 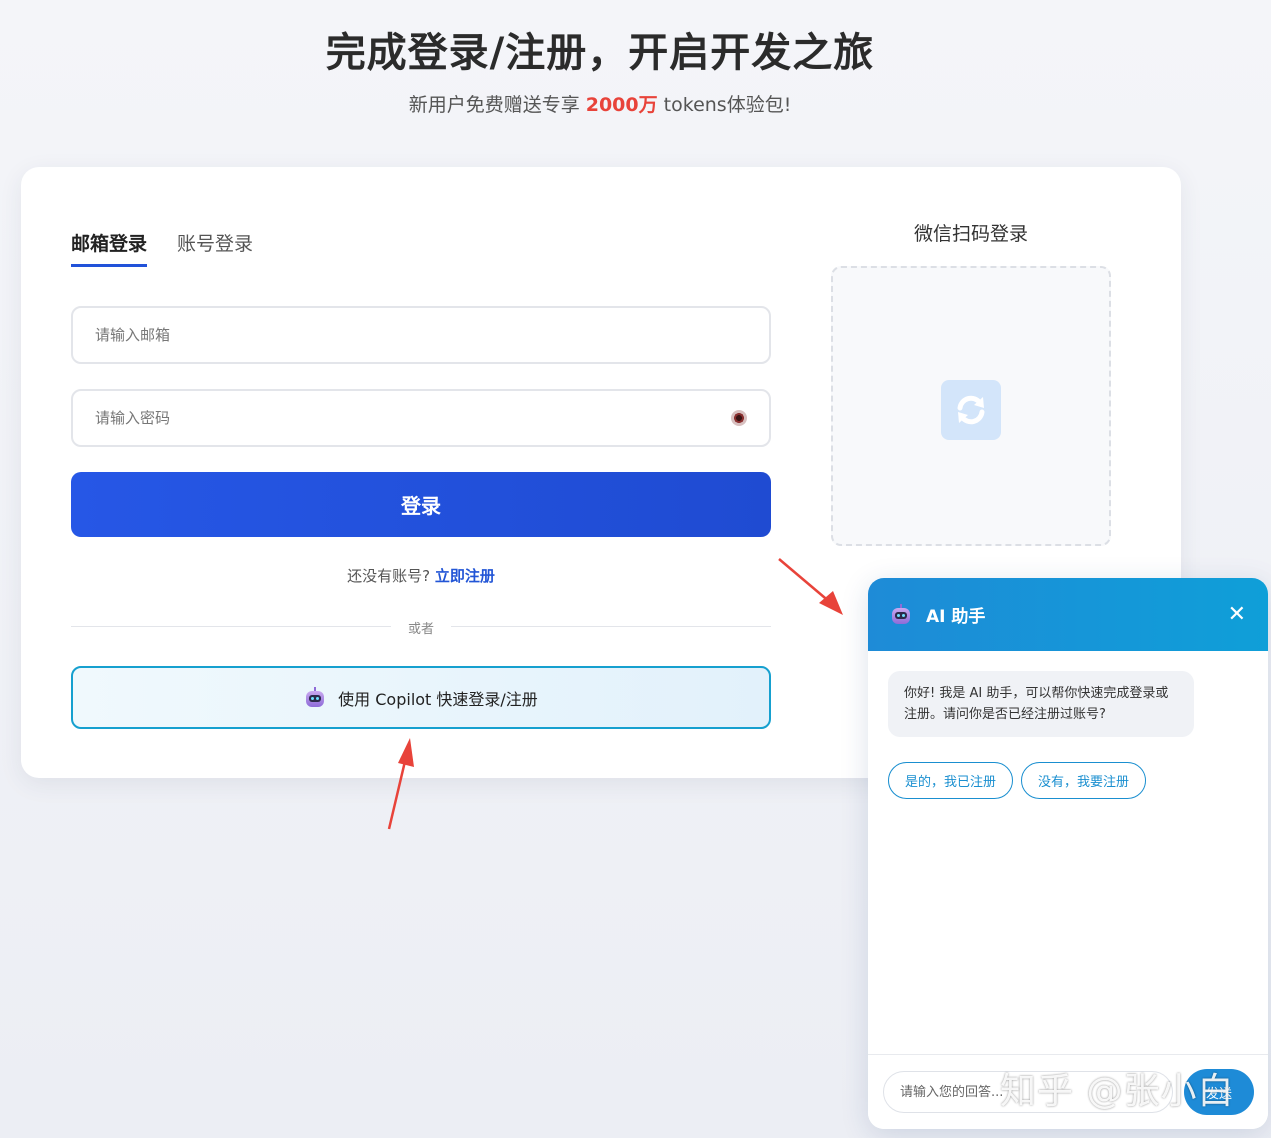 I want to click on register-row: 还没有账号? 立即注册, so click(x=421, y=575).